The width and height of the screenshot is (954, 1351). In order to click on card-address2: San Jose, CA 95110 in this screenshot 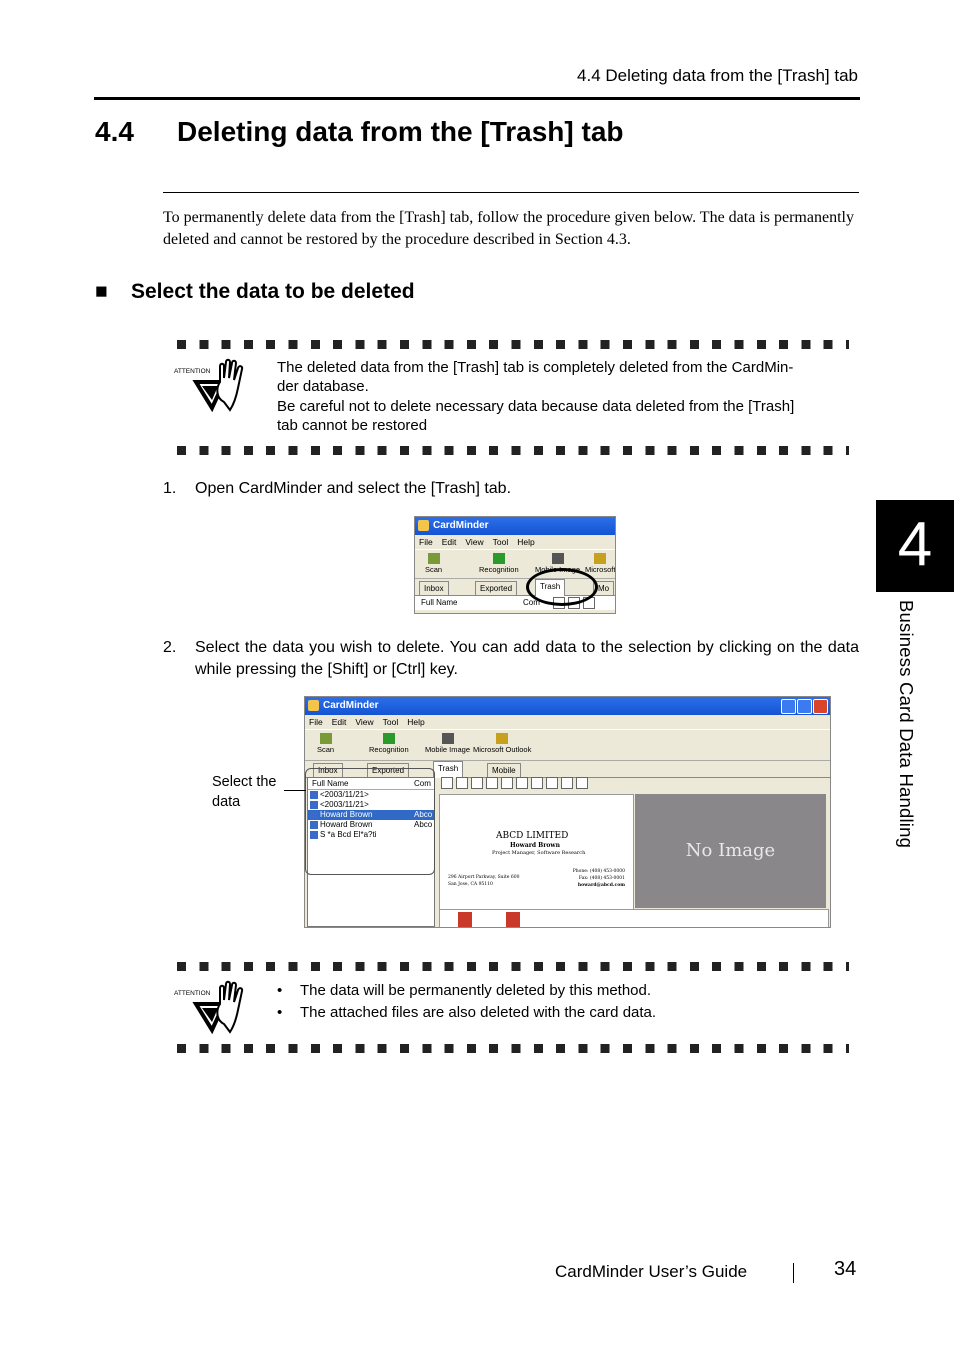, I will do `click(470, 884)`.